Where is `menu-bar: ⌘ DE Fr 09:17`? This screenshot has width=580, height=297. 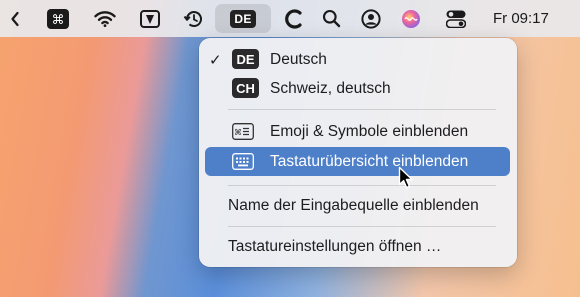 menu-bar: ⌘ DE Fr 09:17 is located at coordinates (290, 18).